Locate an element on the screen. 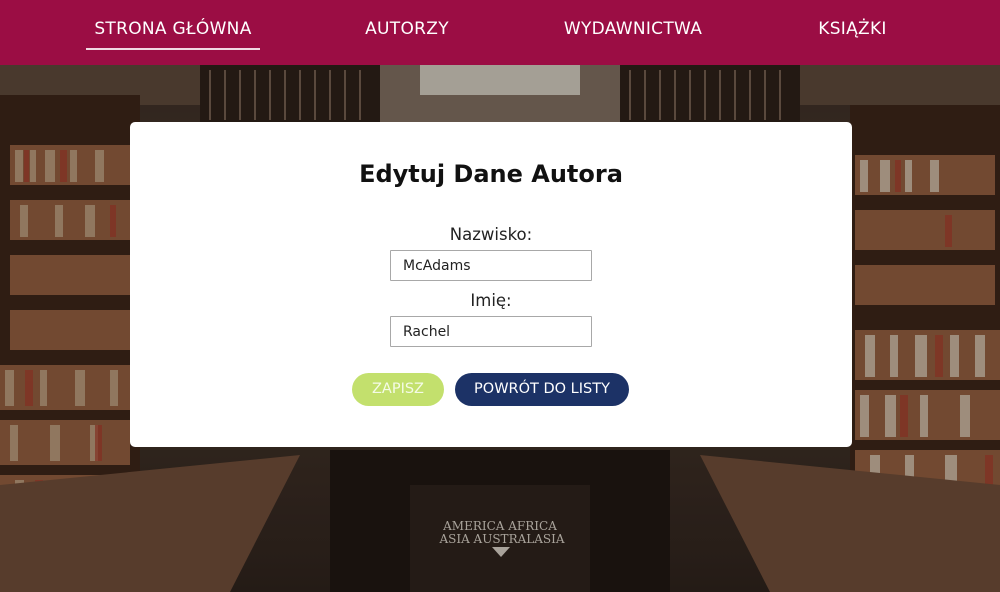  surname-input is located at coordinates (491, 265).